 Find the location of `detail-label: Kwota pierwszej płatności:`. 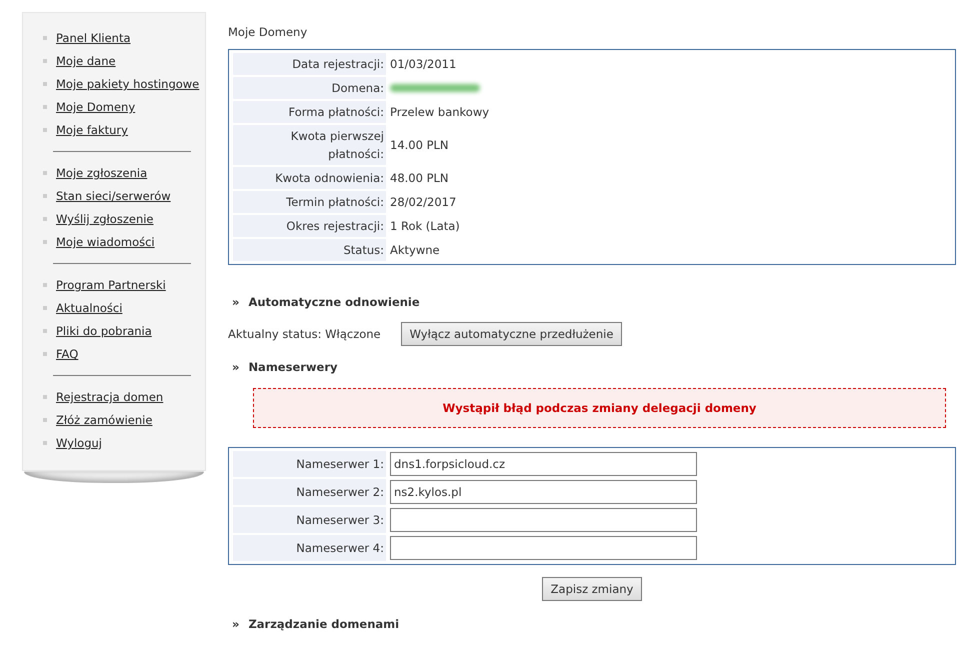

detail-label: Kwota pierwszej płatności: is located at coordinates (309, 145).